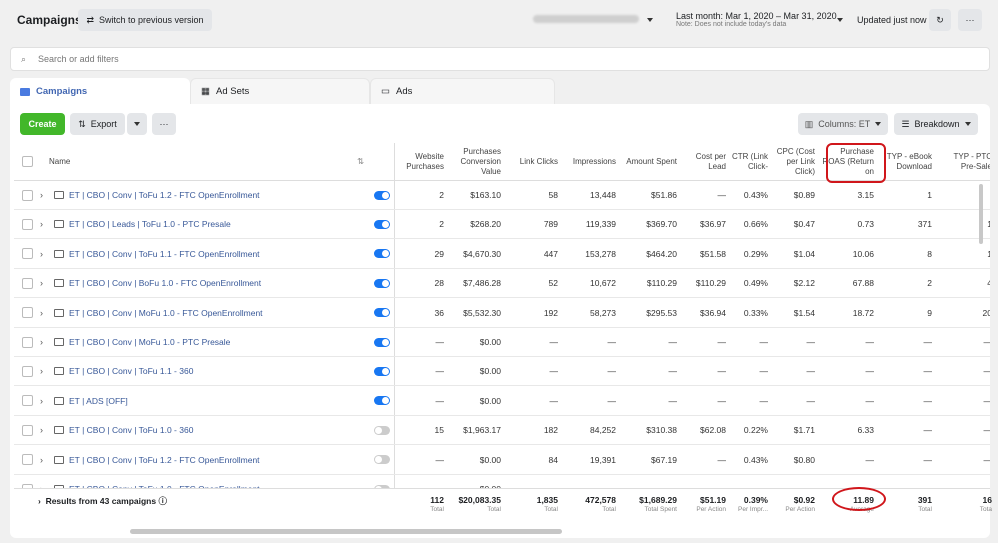 This screenshot has width=998, height=543. What do you see at coordinates (500, 59) in the screenshot?
I see `search-input: ⌕ Search or add filters` at bounding box center [500, 59].